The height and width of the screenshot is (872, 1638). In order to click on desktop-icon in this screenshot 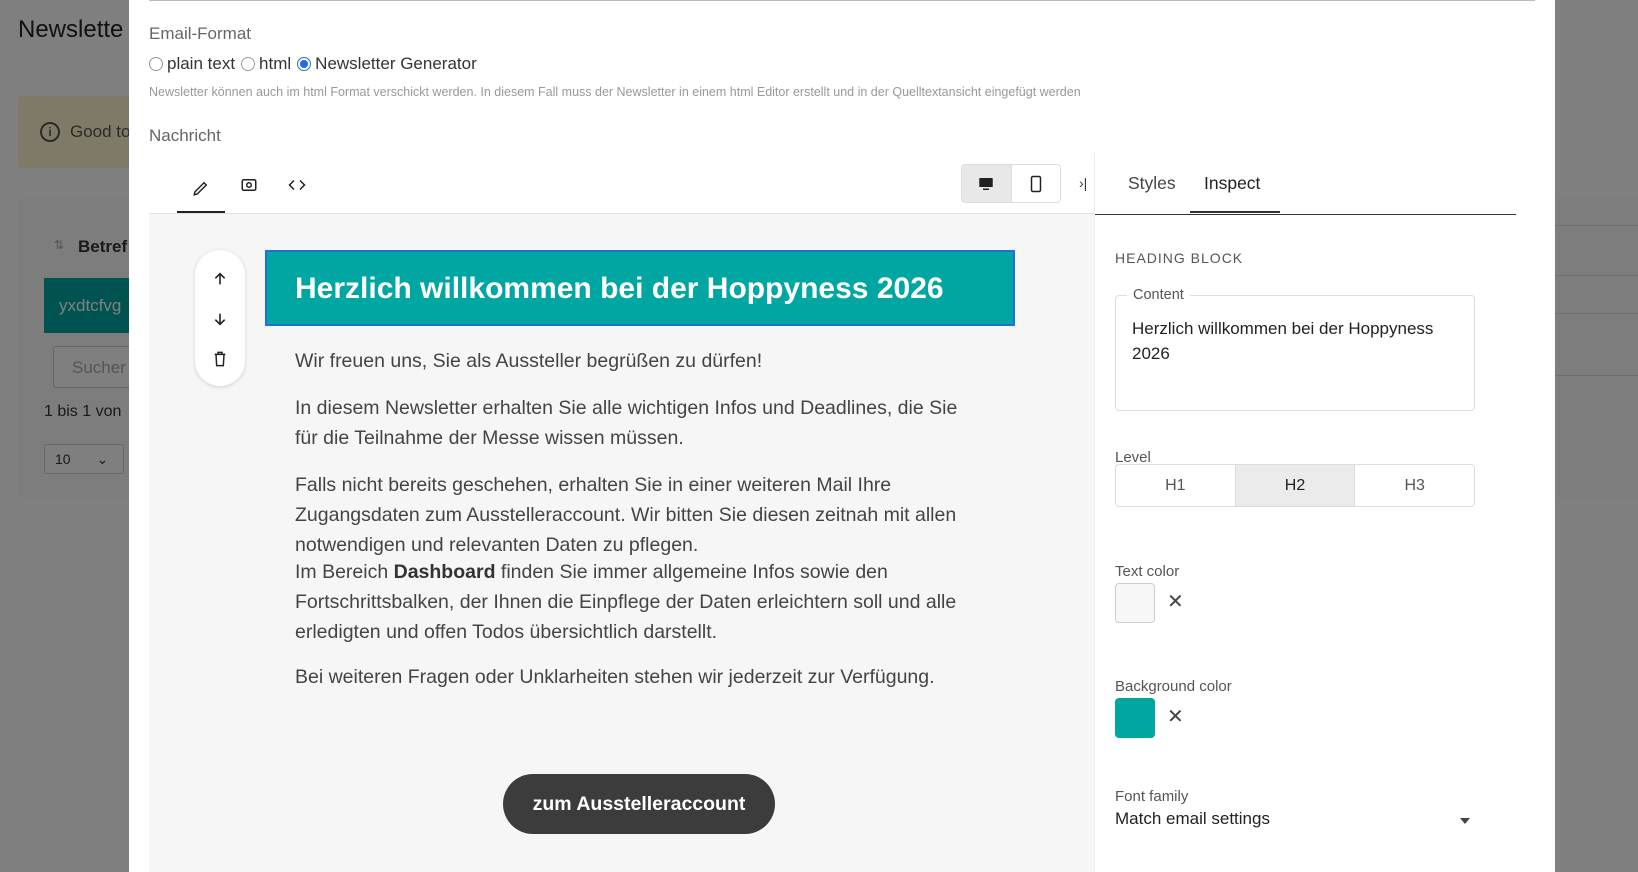, I will do `click(986, 183)`.